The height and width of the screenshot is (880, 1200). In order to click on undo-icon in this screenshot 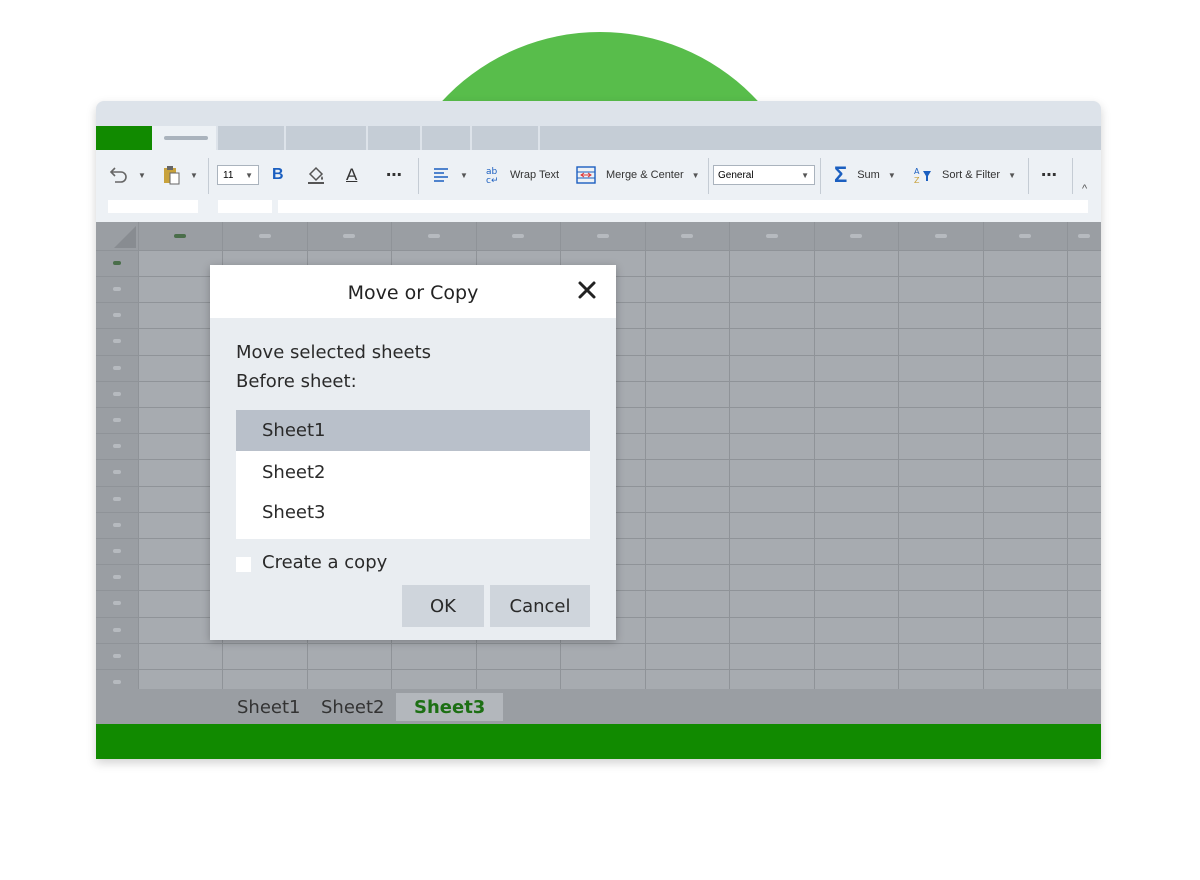, I will do `click(118, 175)`.